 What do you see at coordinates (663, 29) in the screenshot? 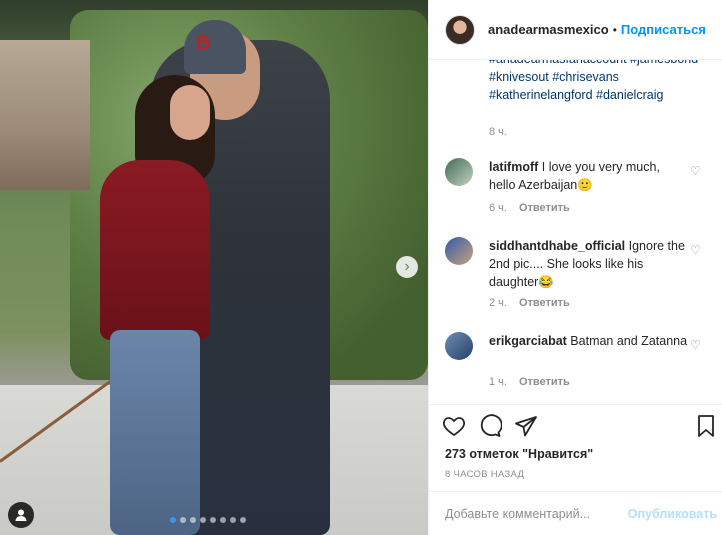
I see `follow-button: Подписаться` at bounding box center [663, 29].